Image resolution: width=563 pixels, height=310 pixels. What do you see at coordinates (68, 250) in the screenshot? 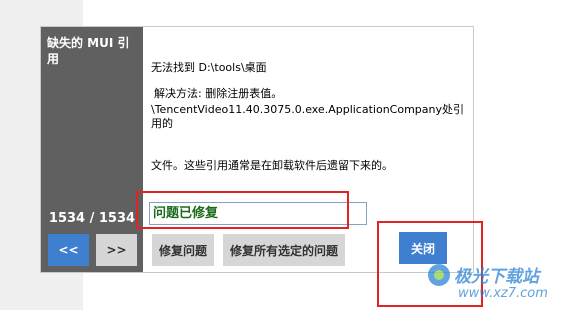
I see `previous-button: <<` at bounding box center [68, 250].